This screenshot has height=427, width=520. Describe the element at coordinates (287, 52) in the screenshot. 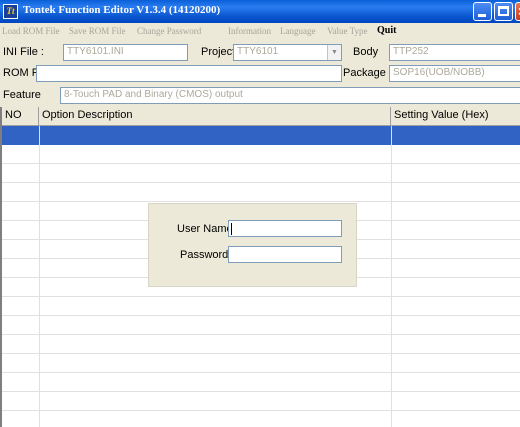

I see `project-combo: TTY6101 ▼` at that location.